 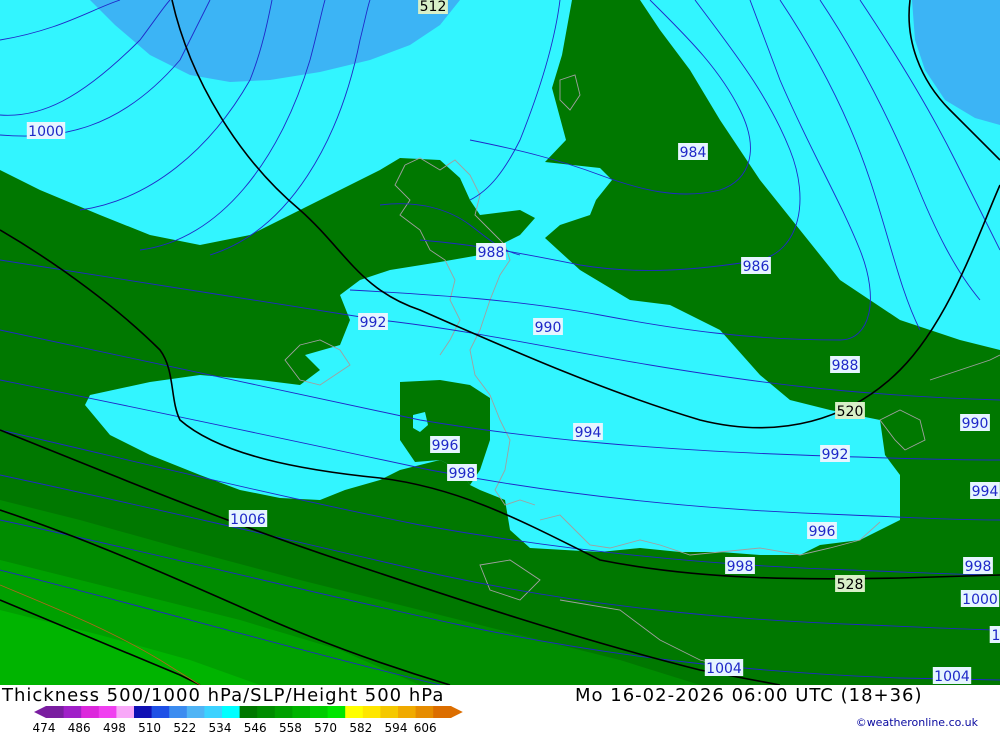 I want to click on contour-label: 1, so click(x=994, y=635).